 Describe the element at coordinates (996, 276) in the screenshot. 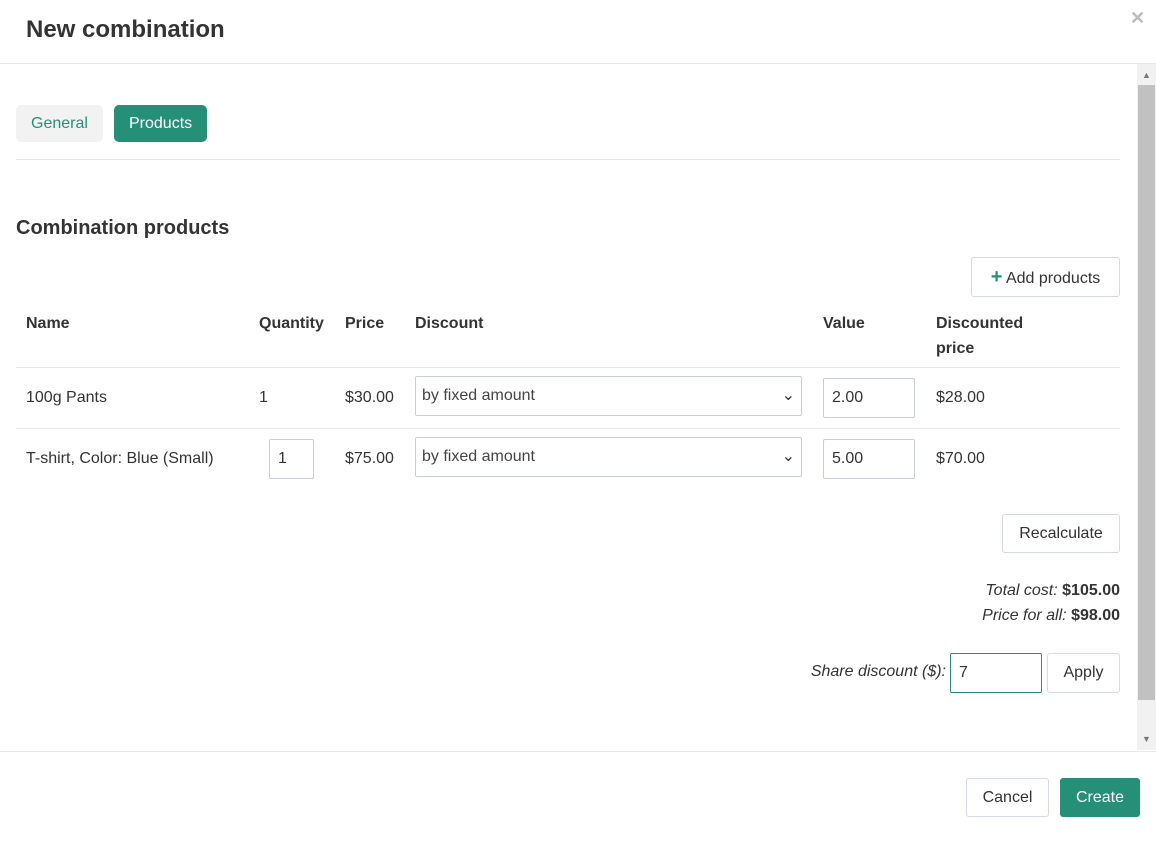

I see `plus-icon: +` at that location.